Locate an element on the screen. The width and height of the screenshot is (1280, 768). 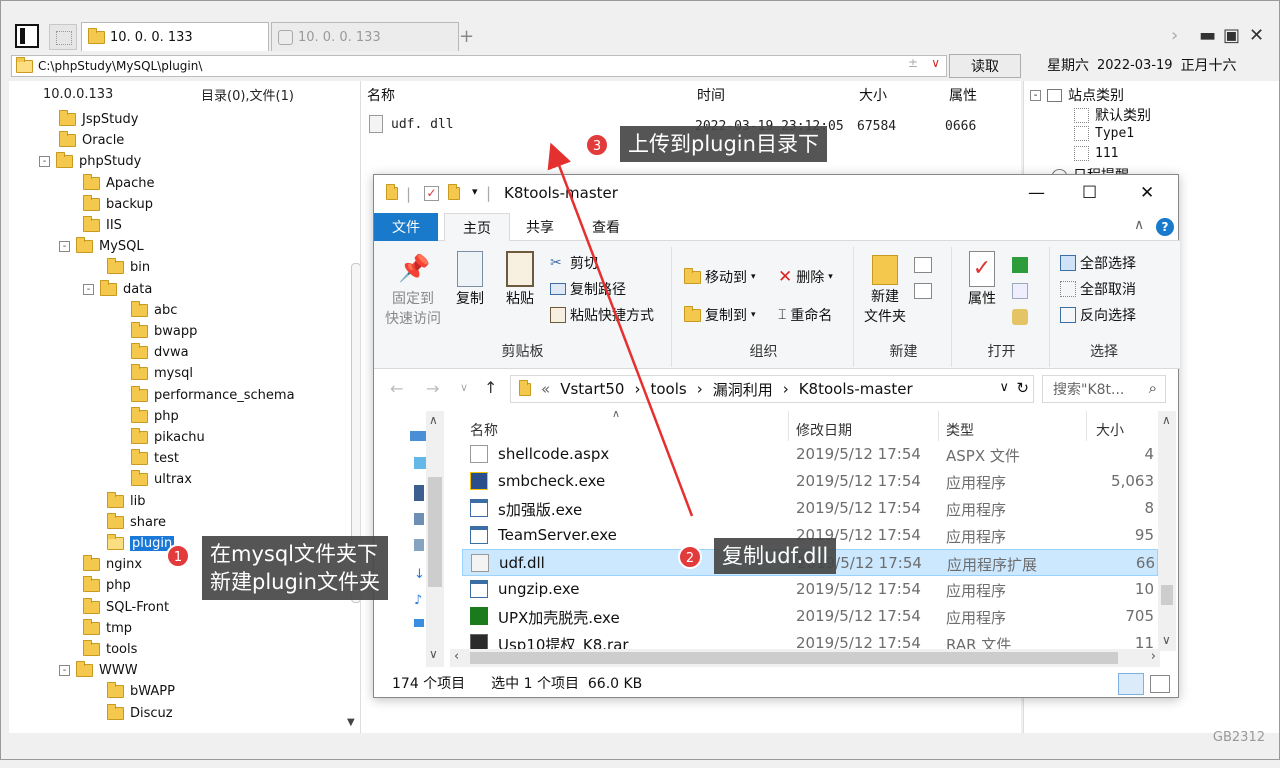
file-row: Usp10提权_K8.rar 2019/5/12 17:54 RAR 文件 11 is located at coordinates (810, 640).